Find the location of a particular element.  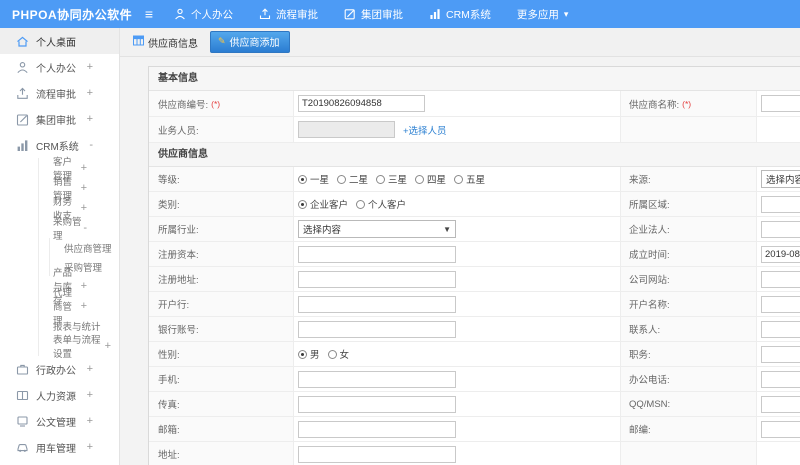

radio-enterprise-customer: 企业客户 is located at coordinates (323, 204).